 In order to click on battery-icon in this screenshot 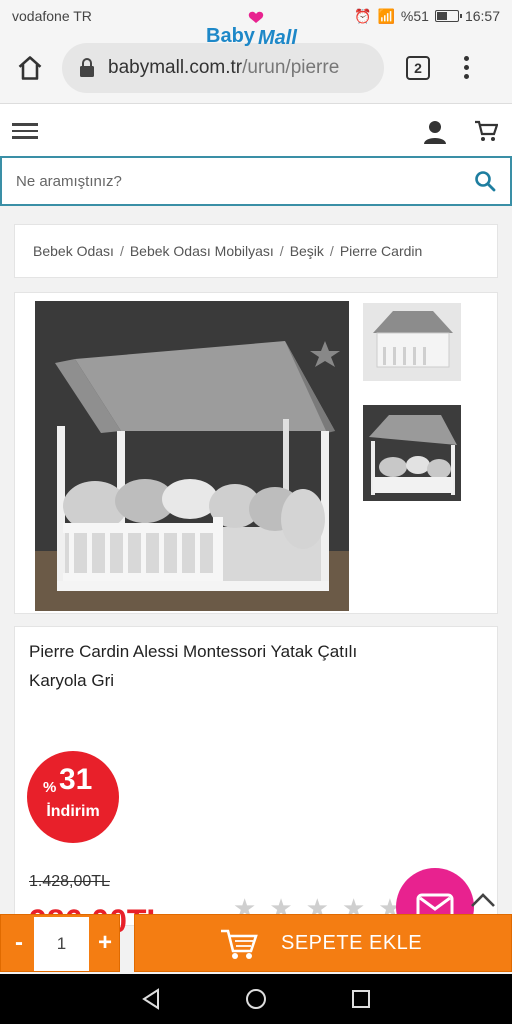, I will do `click(448, 16)`.